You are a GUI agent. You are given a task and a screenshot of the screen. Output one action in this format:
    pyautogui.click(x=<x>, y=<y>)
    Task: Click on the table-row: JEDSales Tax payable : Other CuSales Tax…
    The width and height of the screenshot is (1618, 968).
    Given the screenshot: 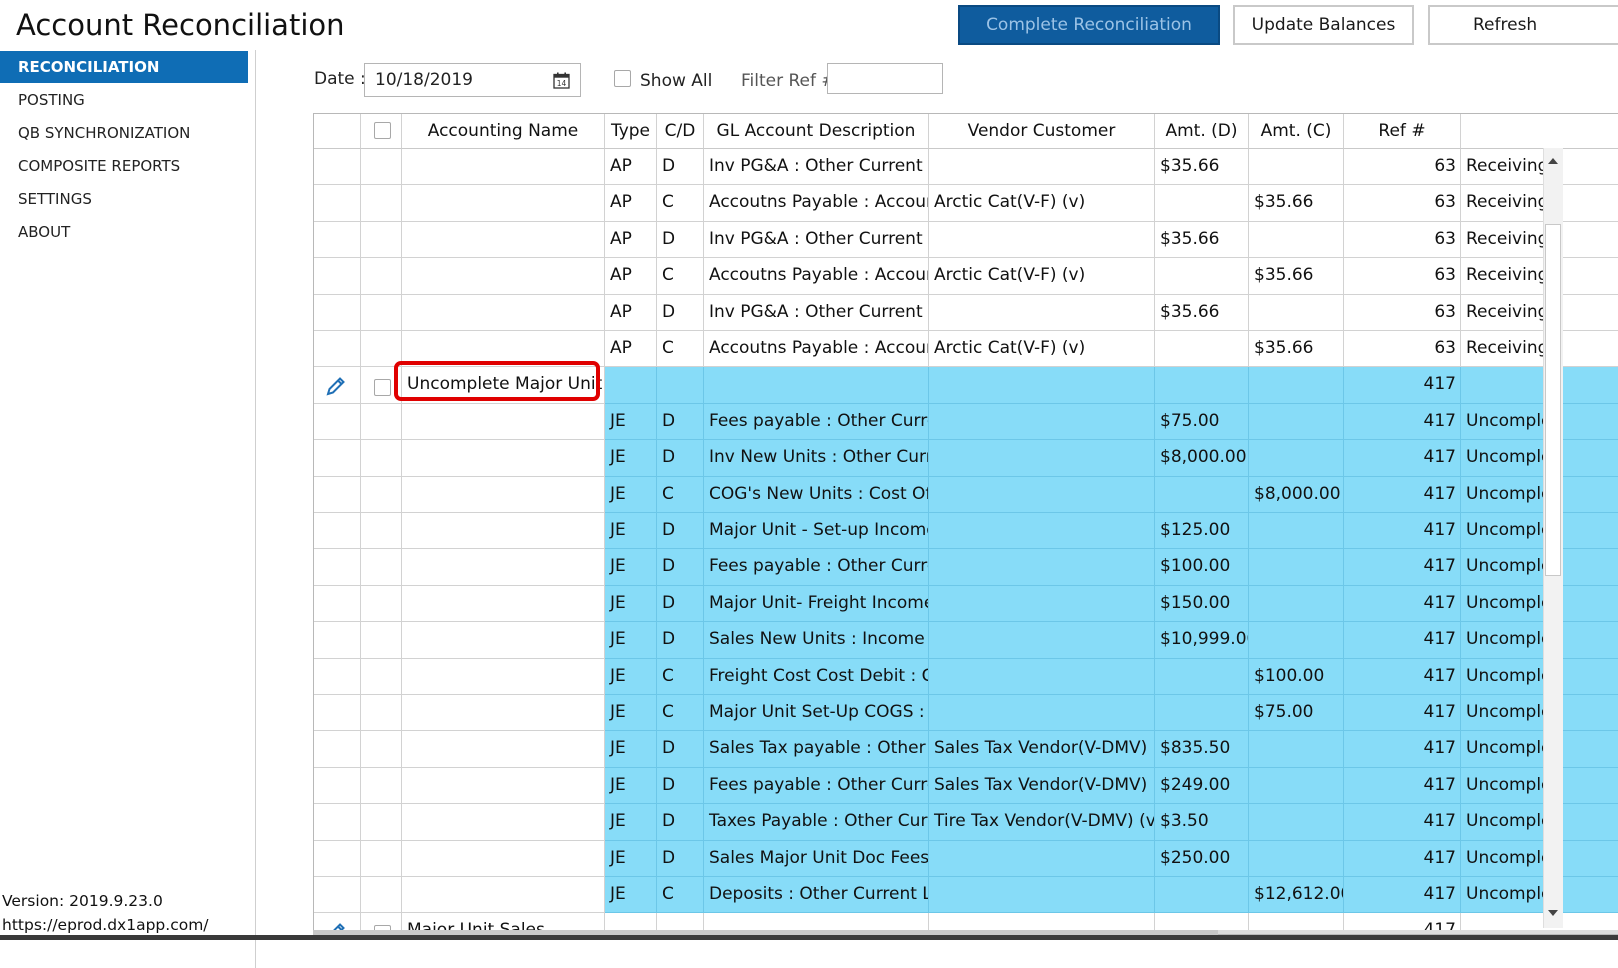 What is the action you would take?
    pyautogui.click(x=966, y=749)
    